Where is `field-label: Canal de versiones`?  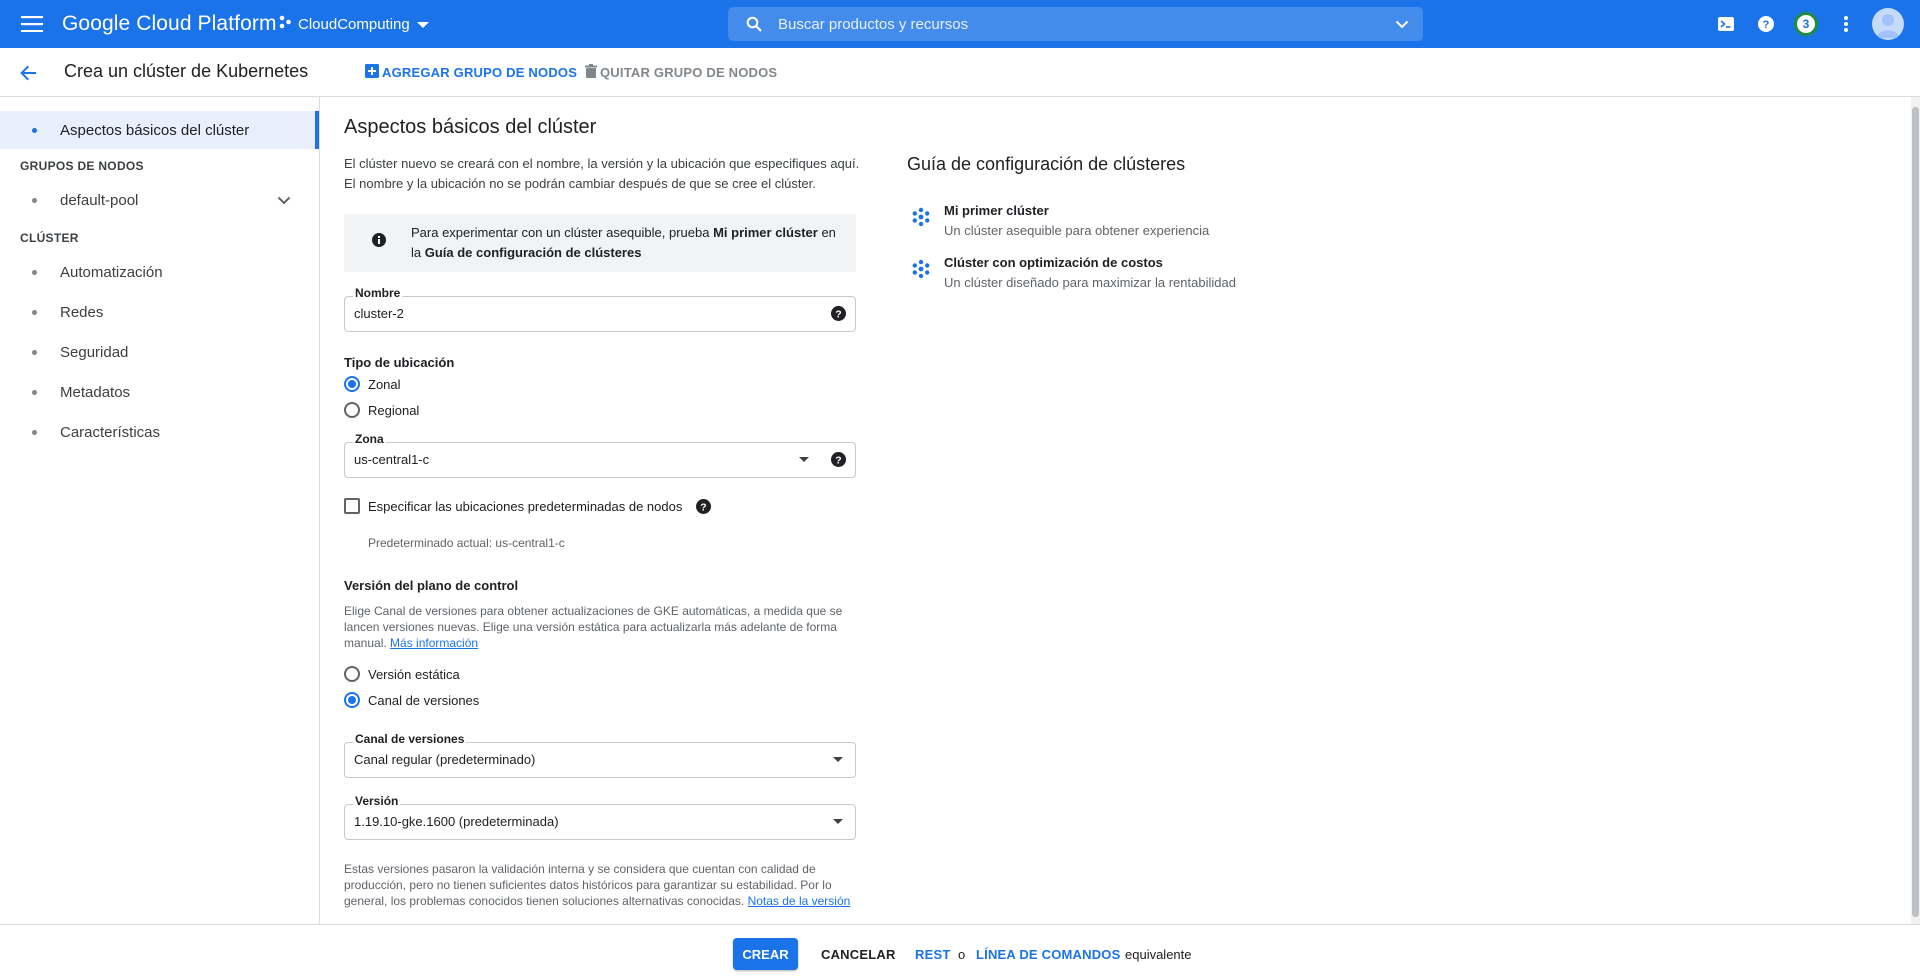
field-label: Canal de versiones is located at coordinates (410, 739).